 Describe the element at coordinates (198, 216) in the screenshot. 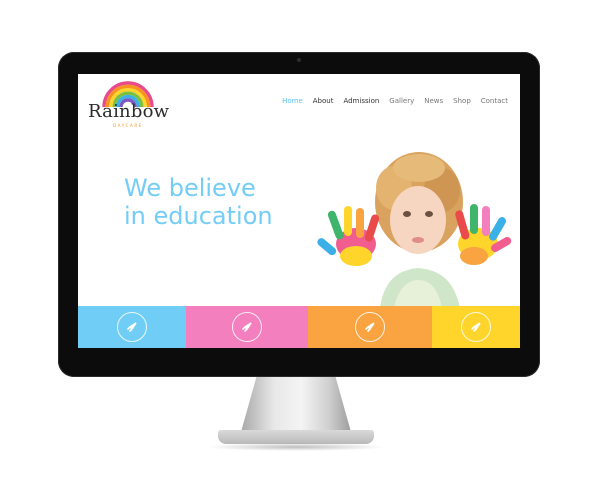

I see `hero-line-2: in education` at that location.